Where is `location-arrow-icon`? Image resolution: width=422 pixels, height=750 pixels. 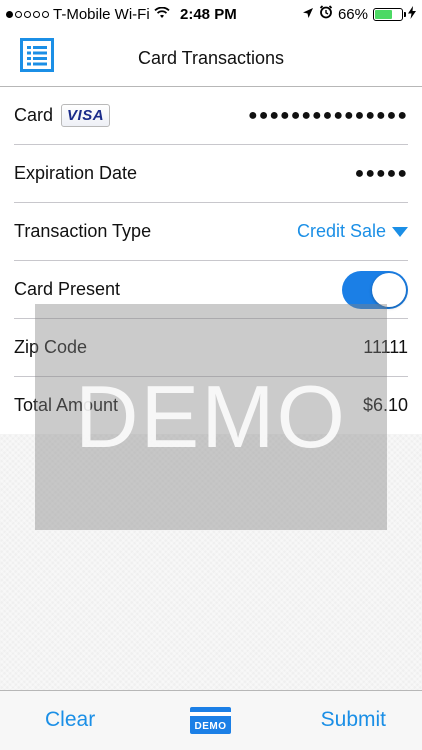
location-arrow-icon is located at coordinates (308, 14).